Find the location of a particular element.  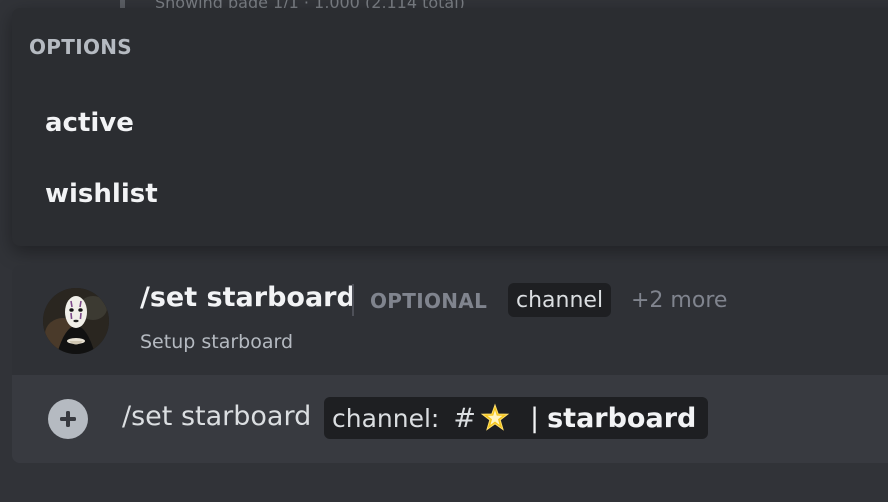

bot-avatar is located at coordinates (76, 321).